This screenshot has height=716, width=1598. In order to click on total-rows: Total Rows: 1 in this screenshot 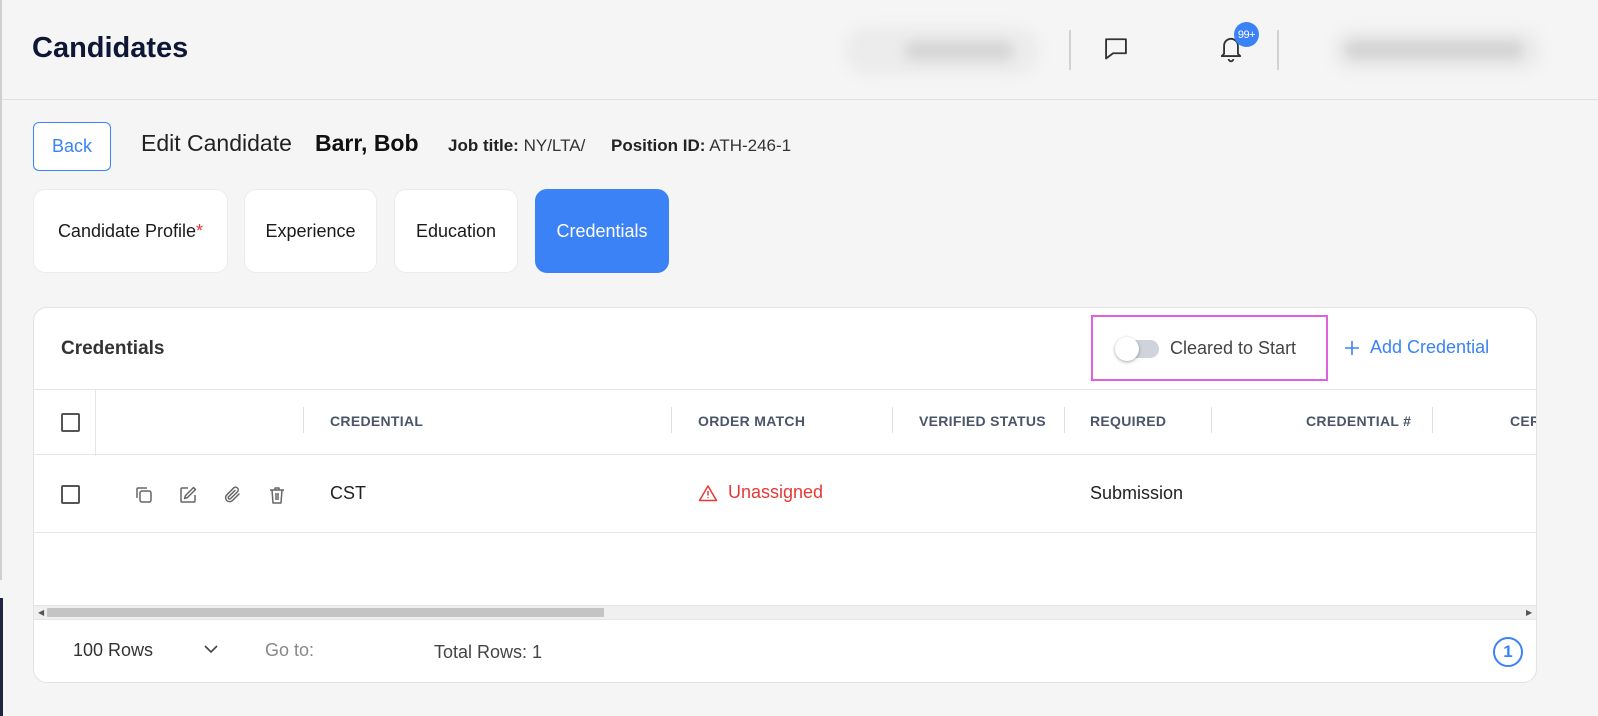, I will do `click(488, 652)`.